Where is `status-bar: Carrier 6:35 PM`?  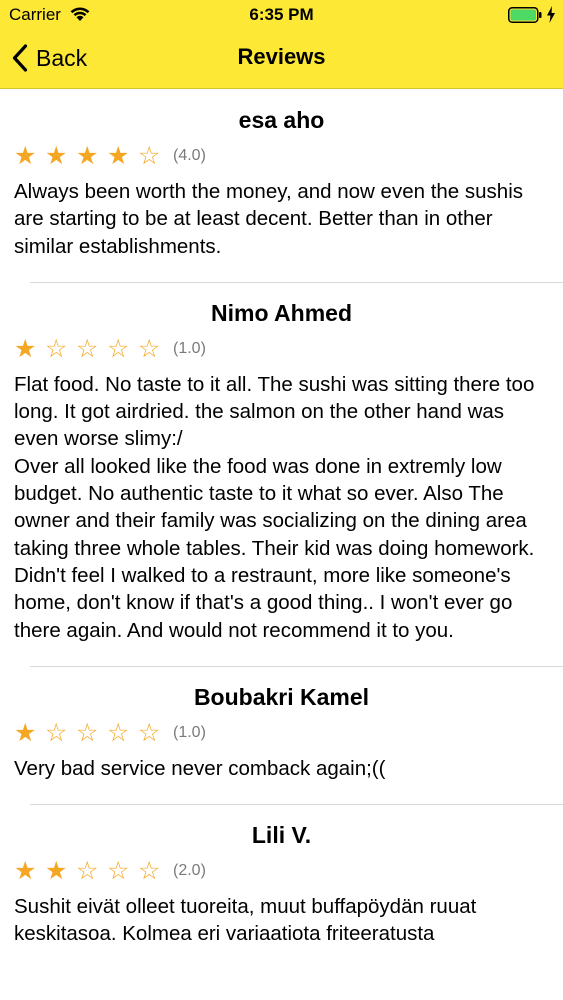
status-bar: Carrier 6:35 PM is located at coordinates (281, 15).